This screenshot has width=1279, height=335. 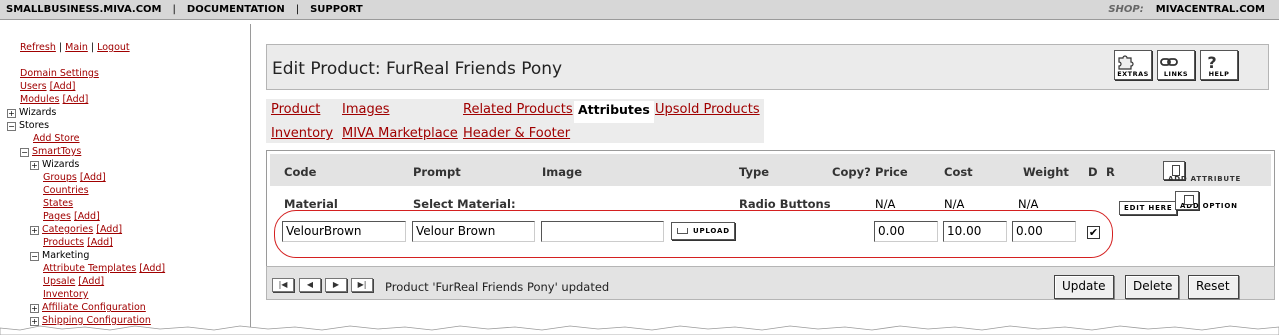 I want to click on modules-add-link: [Add], so click(x=76, y=99).